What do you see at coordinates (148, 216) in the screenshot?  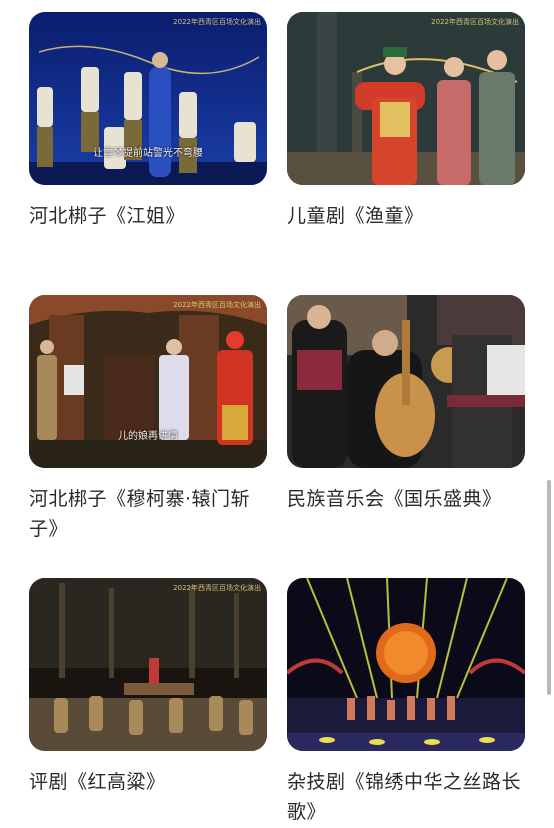 I see `program-title: 河北梆子《江姐》` at bounding box center [148, 216].